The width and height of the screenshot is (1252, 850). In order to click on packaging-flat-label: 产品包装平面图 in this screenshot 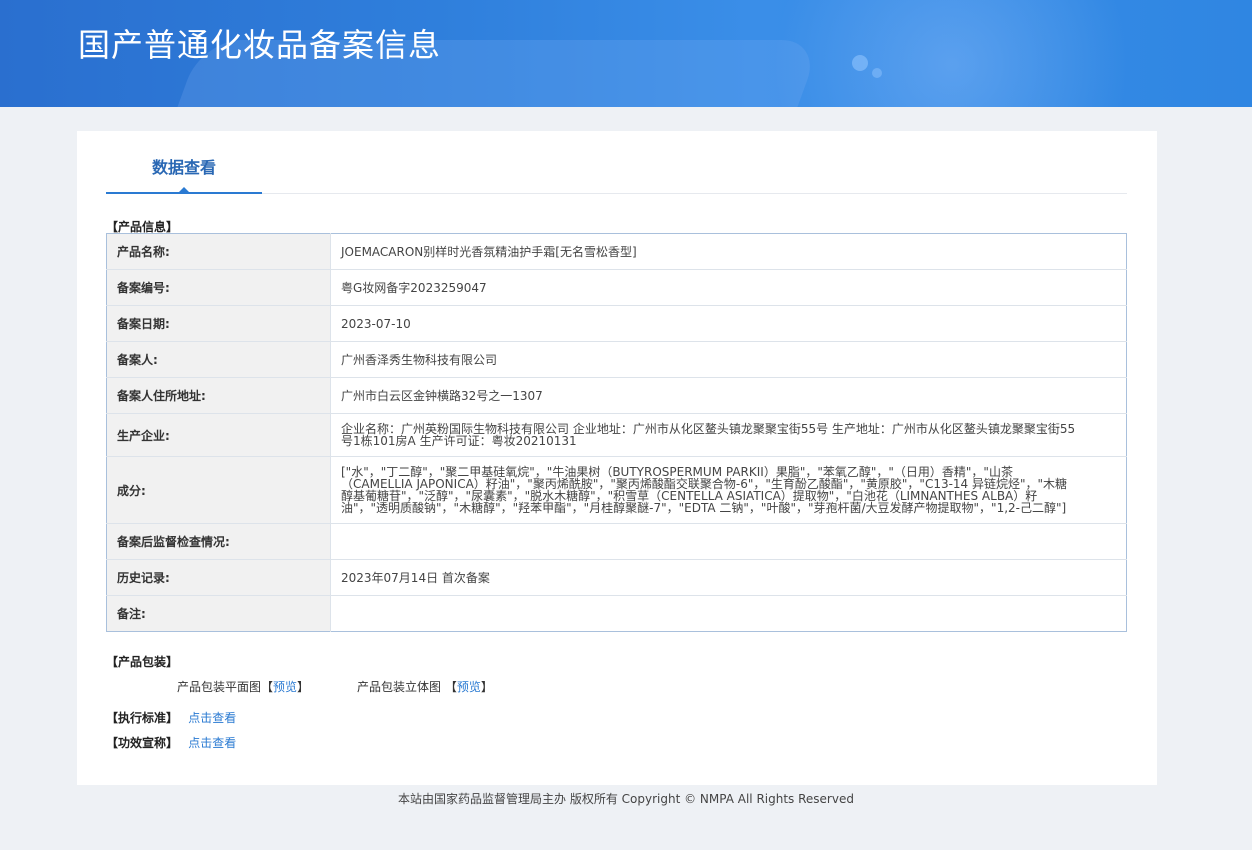, I will do `click(219, 687)`.